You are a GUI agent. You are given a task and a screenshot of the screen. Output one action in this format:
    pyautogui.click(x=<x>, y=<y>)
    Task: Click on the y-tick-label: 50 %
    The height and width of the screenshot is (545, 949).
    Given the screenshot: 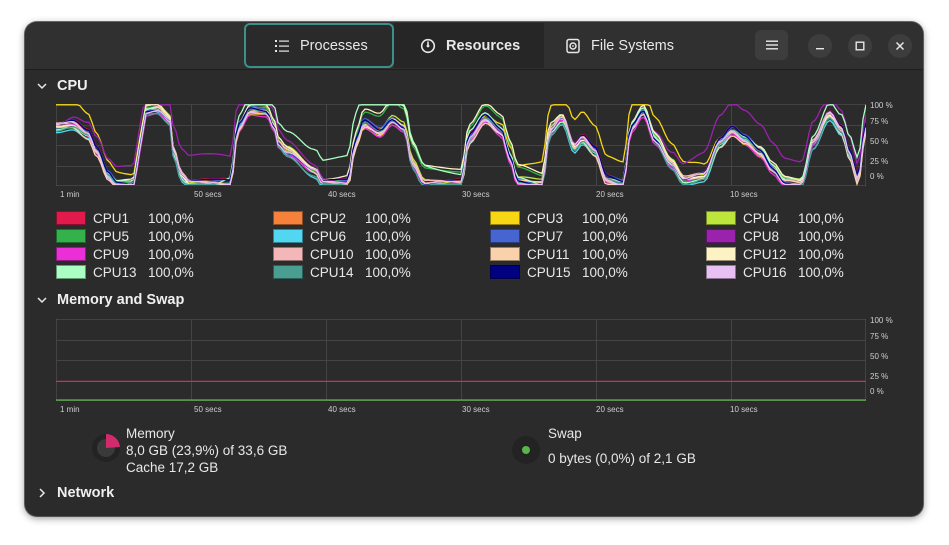 What is the action you would take?
    pyautogui.click(x=879, y=356)
    